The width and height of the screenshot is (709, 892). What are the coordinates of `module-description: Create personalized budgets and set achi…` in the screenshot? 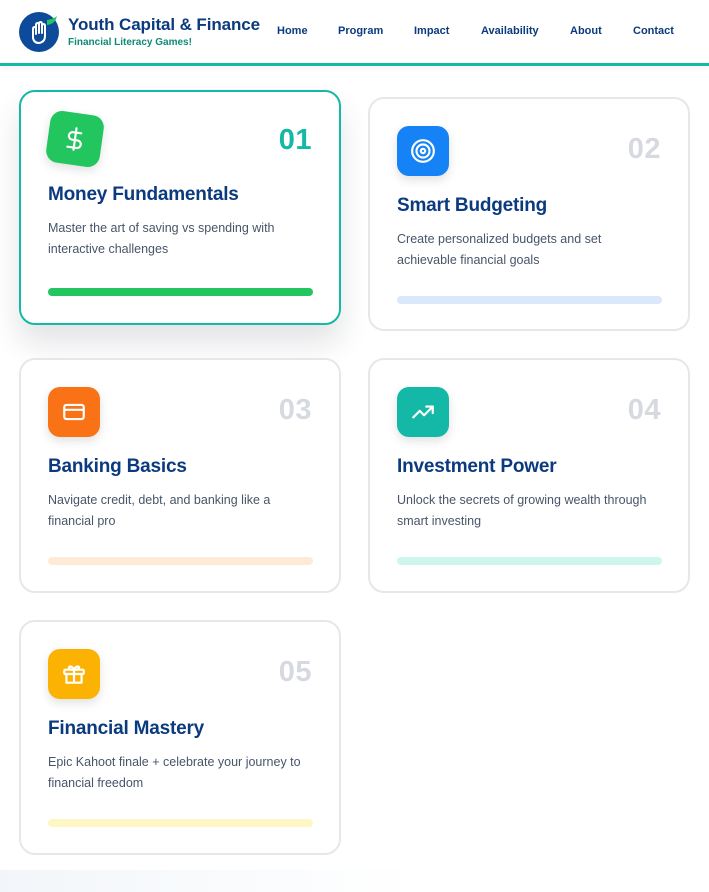 It's located at (499, 249).